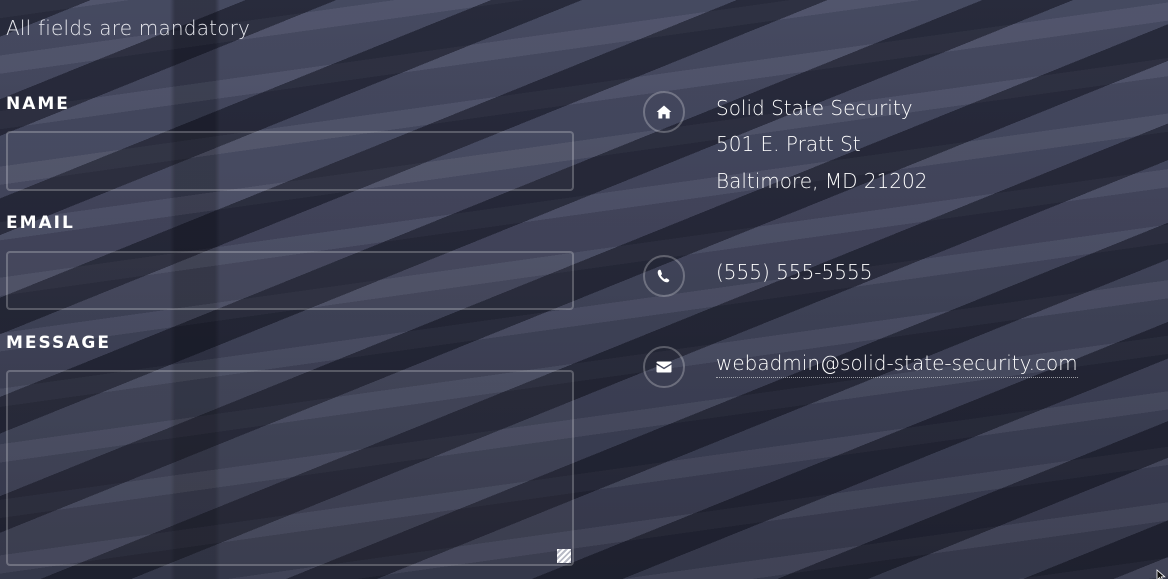 The image size is (1168, 579). Describe the element at coordinates (58, 343) in the screenshot. I see `message-label: MESSAGE` at that location.